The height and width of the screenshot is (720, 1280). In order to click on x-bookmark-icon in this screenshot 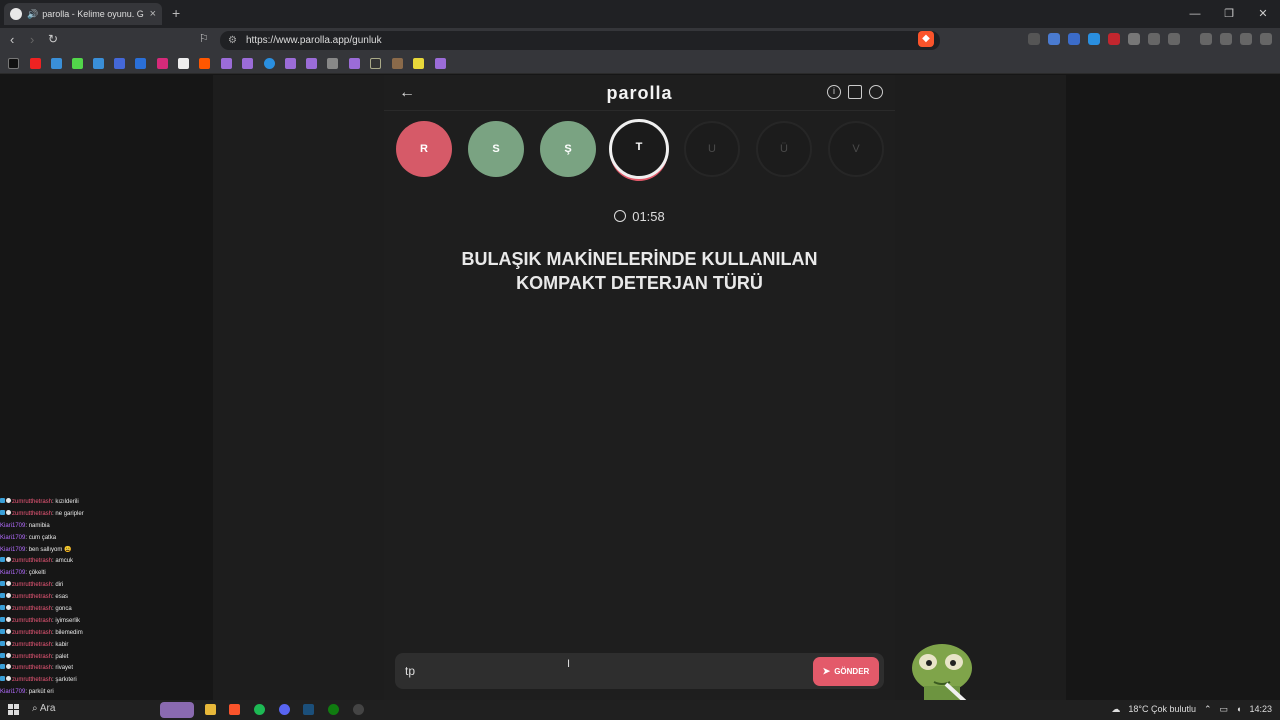, I will do `click(13, 63)`.